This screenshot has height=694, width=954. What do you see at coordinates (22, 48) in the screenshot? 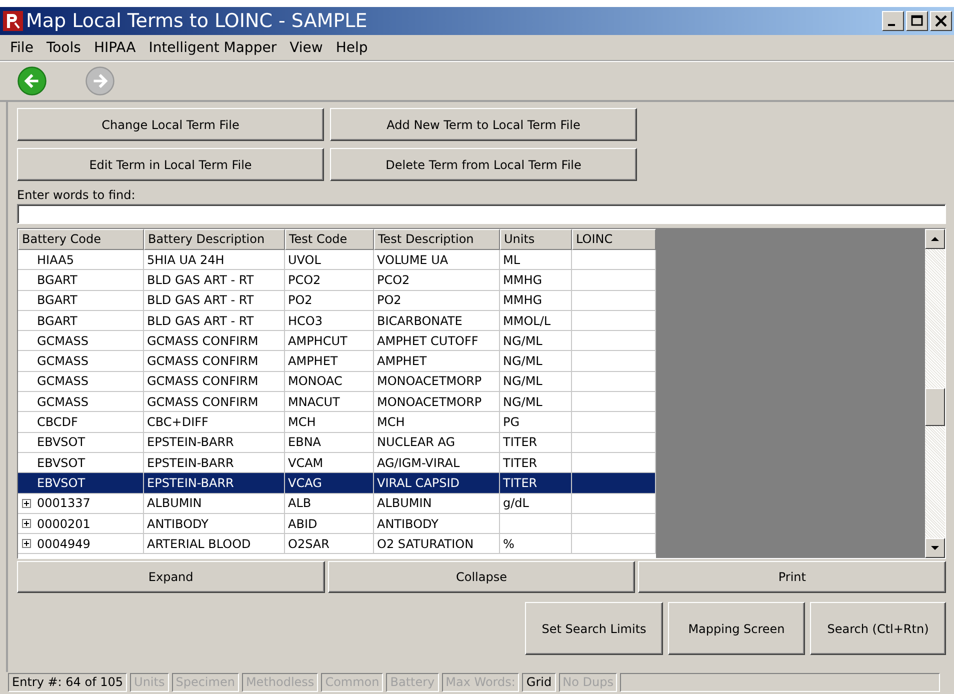
I see `menu-item: File` at bounding box center [22, 48].